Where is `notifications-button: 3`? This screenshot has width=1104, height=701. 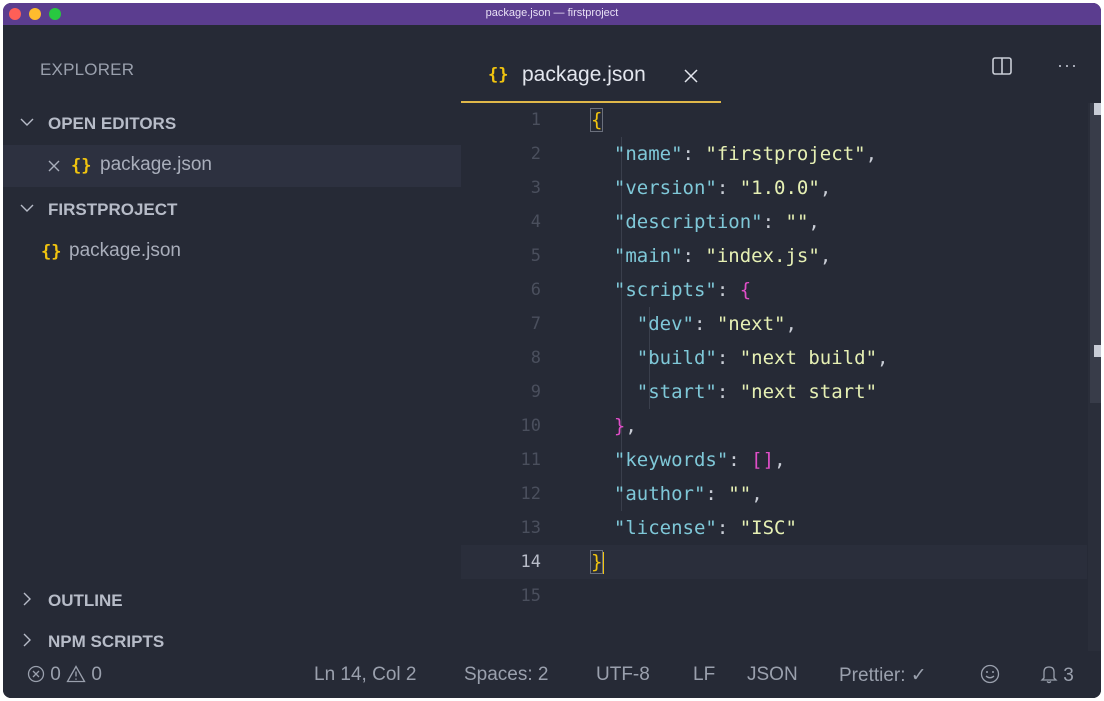 notifications-button: 3 is located at coordinates (1057, 675).